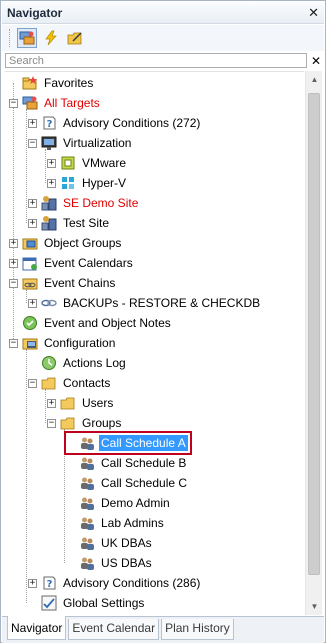 Image resolution: width=326 pixels, height=643 pixels. What do you see at coordinates (63, 343) in the screenshot?
I see `tree-node-configuration: − Configuration` at bounding box center [63, 343].